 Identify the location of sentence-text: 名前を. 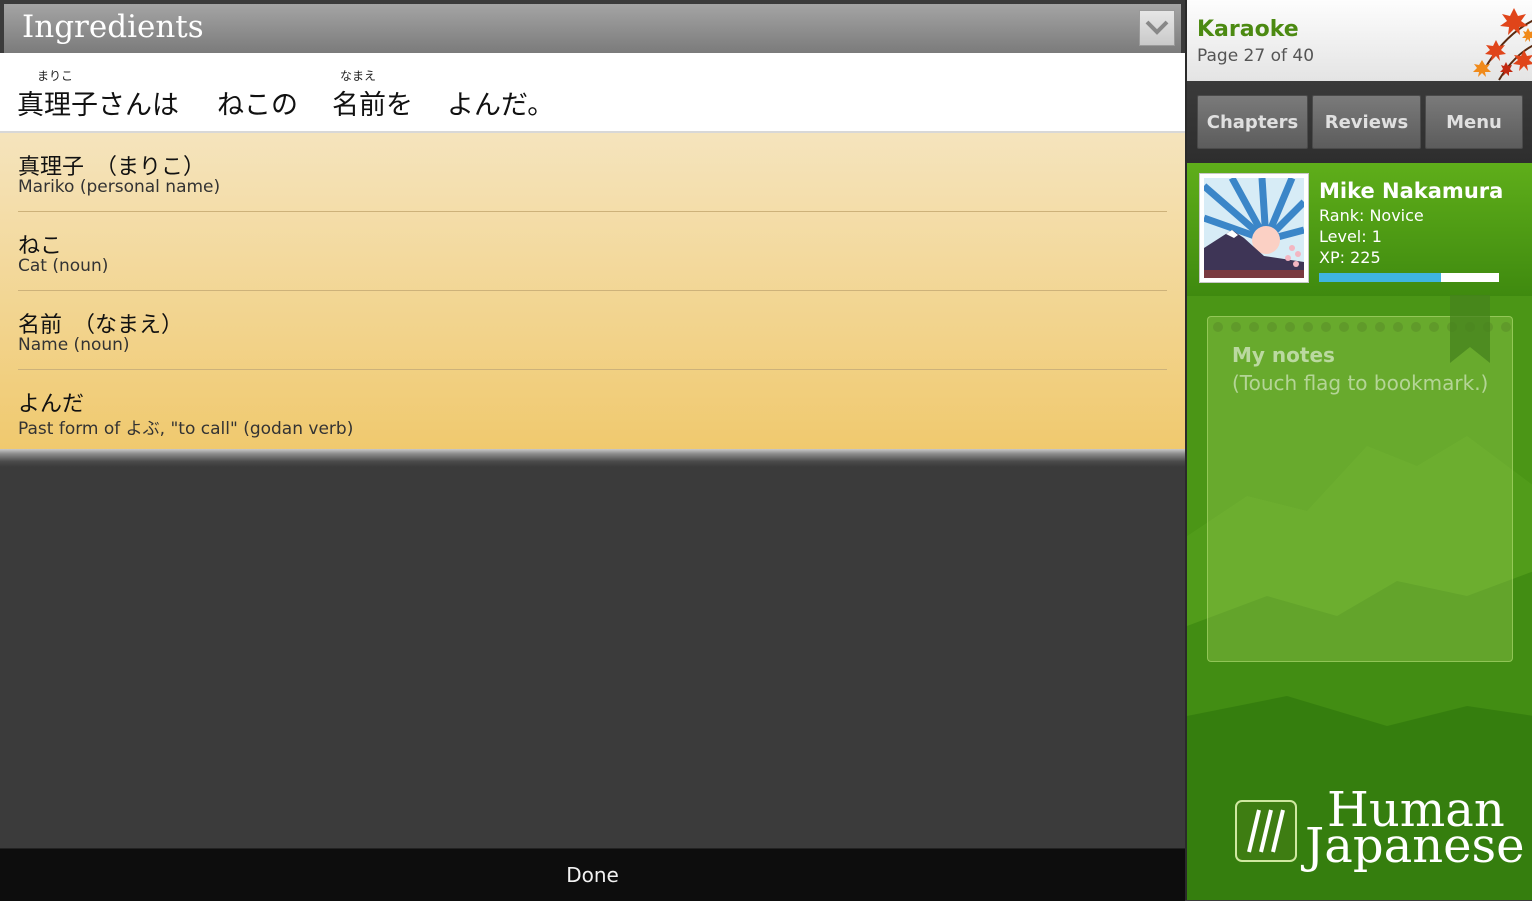
(372, 105).